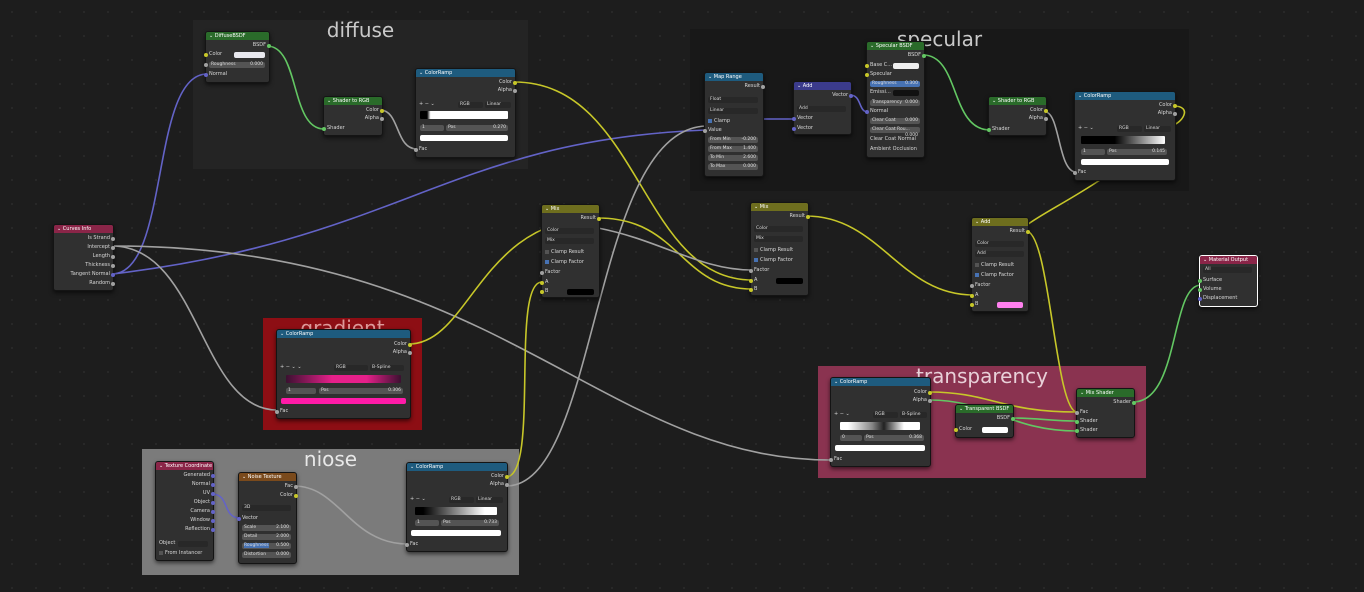 Image resolution: width=1364 pixels, height=592 pixels. Describe the element at coordinates (184, 511) in the screenshot. I see `output-camera: Camera` at that location.